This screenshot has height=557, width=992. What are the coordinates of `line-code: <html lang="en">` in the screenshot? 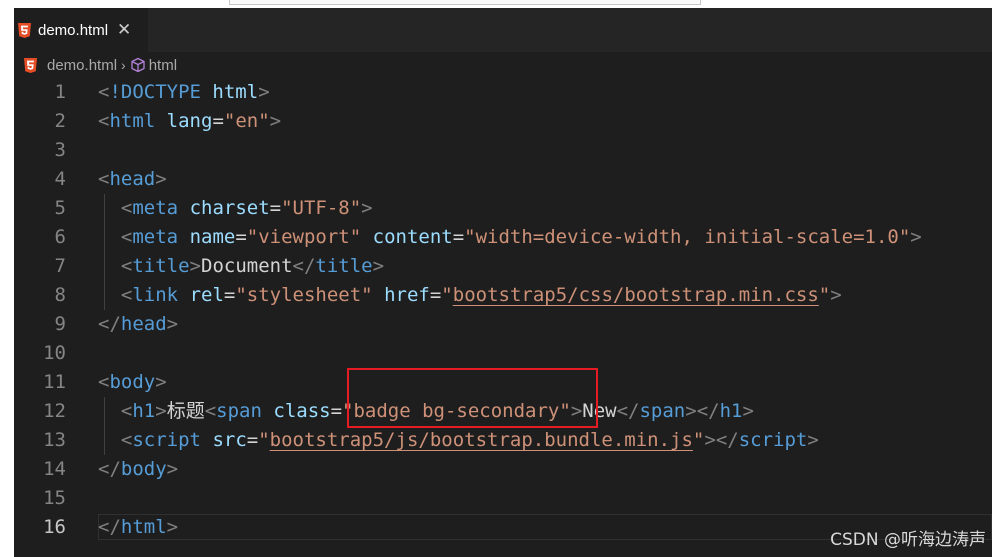 It's located at (189, 121).